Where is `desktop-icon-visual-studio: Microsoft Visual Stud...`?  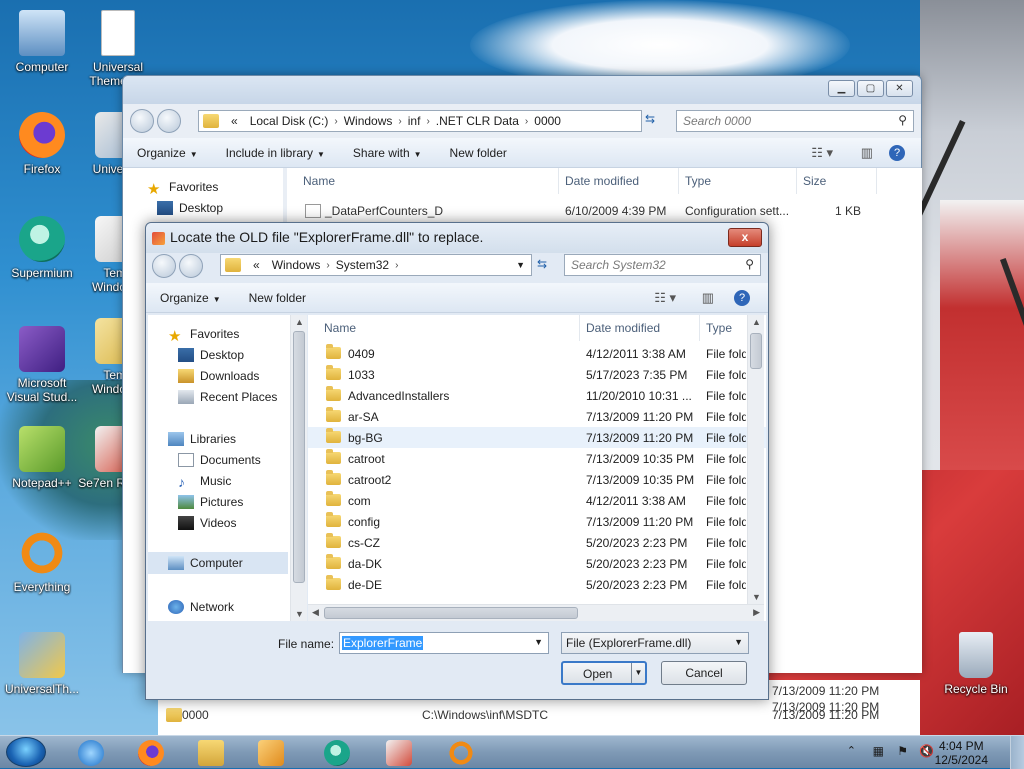
desktop-icon-visual-studio: Microsoft Visual Stud... is located at coordinates (42, 365).